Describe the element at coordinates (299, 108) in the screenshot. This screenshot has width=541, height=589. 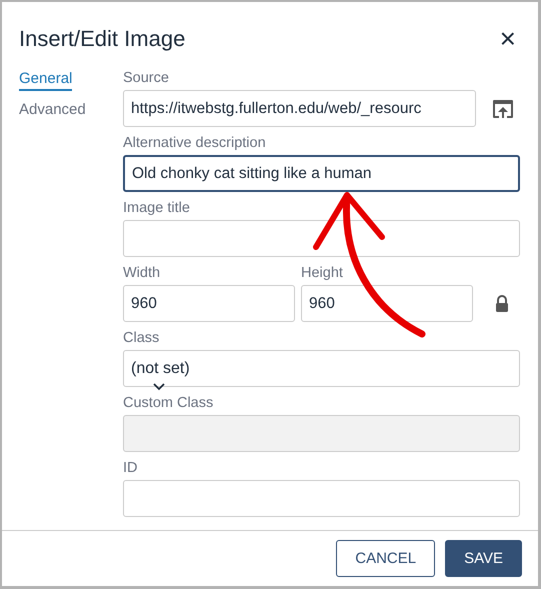
I see `source-field: https://itwebstg.fullerton.edu/web/_resourc` at that location.